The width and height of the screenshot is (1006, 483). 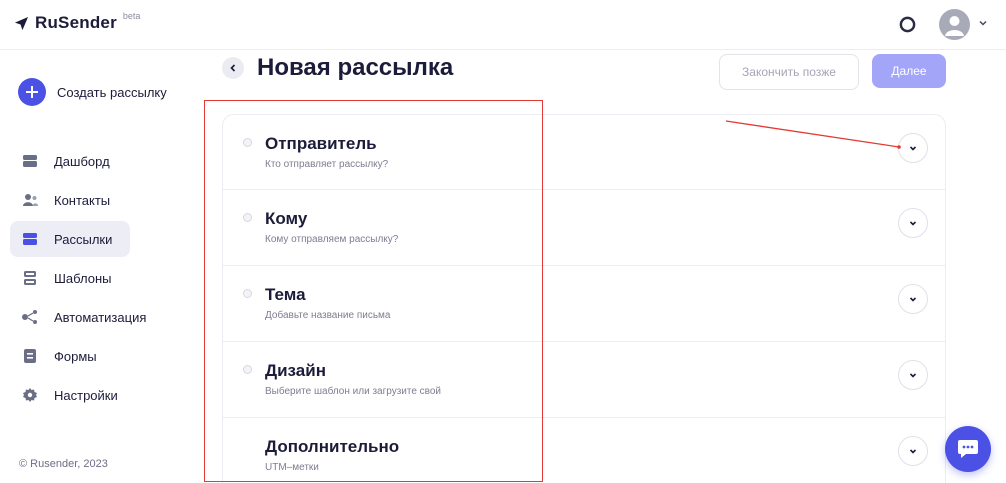 I want to click on automation-icon, so click(x=30, y=317).